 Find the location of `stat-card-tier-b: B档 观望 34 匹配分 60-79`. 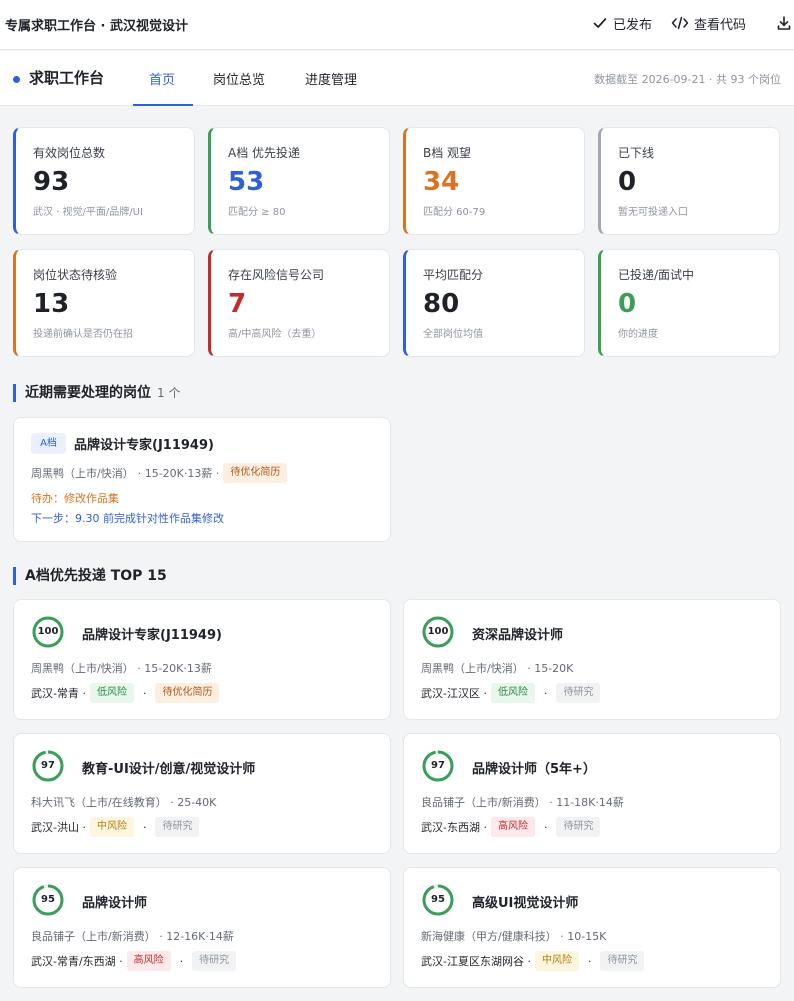

stat-card-tier-b: B档 观望 34 匹配分 60-79 is located at coordinates (494, 181).